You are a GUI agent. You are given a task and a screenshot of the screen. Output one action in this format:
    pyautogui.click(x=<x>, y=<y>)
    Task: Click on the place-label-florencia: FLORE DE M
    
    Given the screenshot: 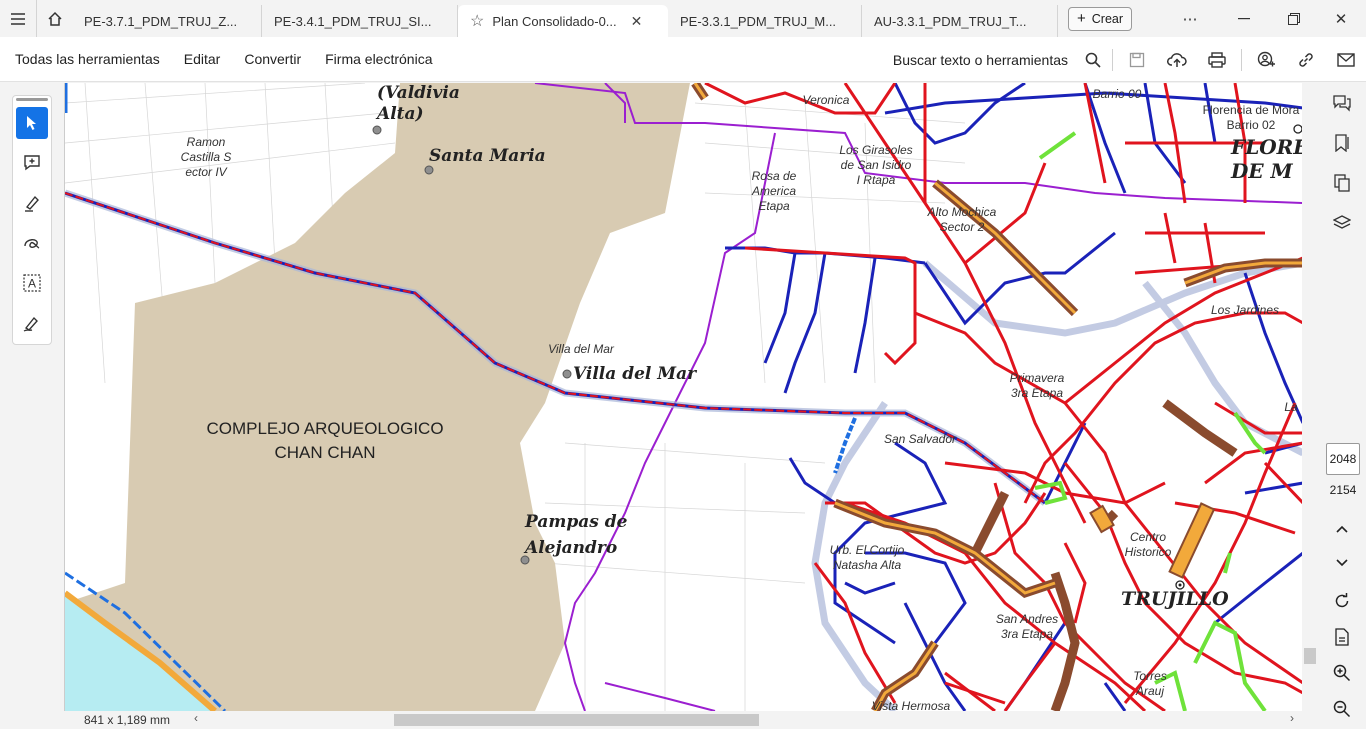 What is the action you would take?
    pyautogui.click(x=1266, y=159)
    